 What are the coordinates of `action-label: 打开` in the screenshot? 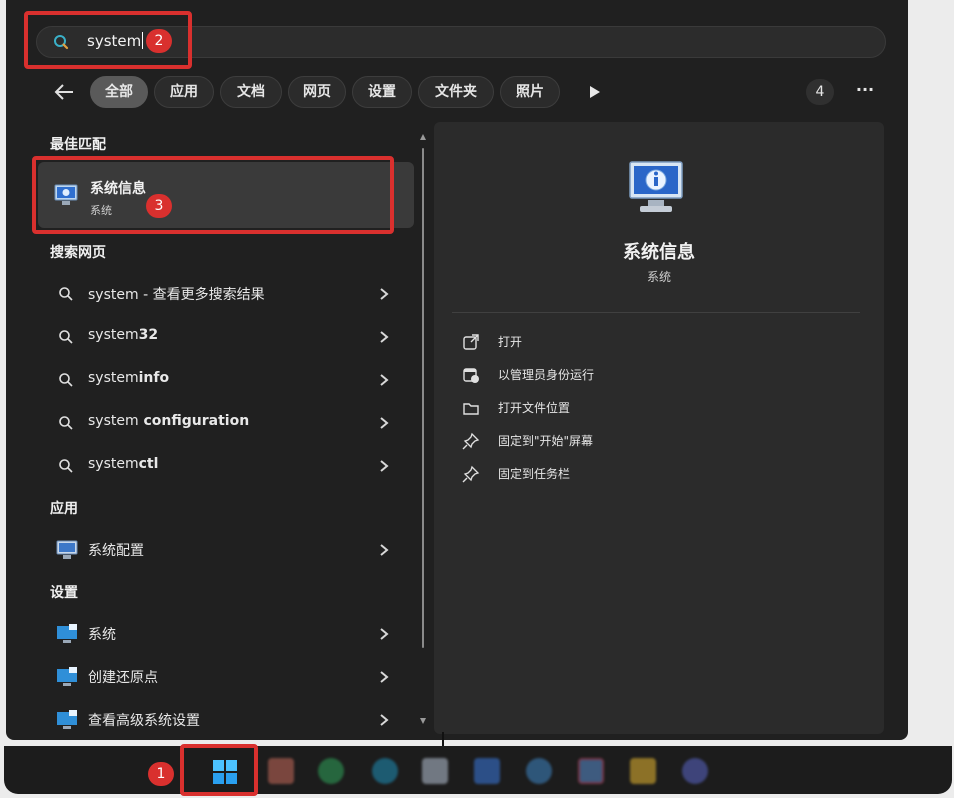 It's located at (510, 342).